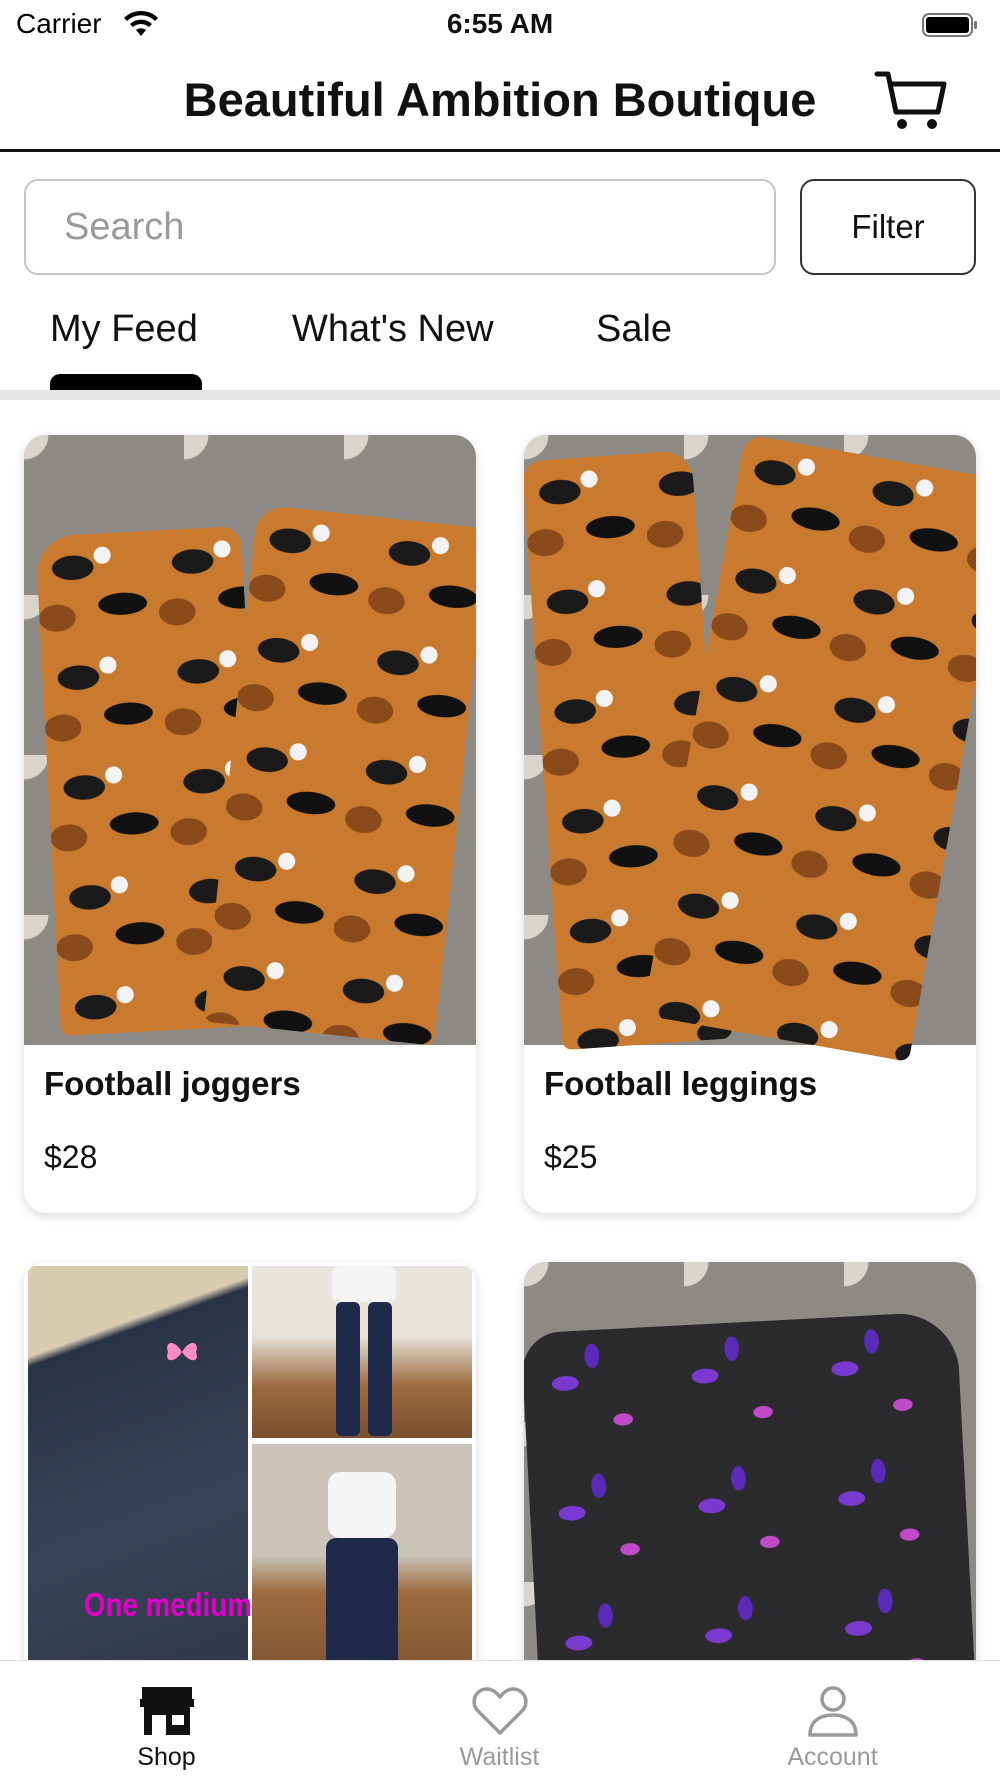  I want to click on tab-whats-new: What's New, so click(393, 329).